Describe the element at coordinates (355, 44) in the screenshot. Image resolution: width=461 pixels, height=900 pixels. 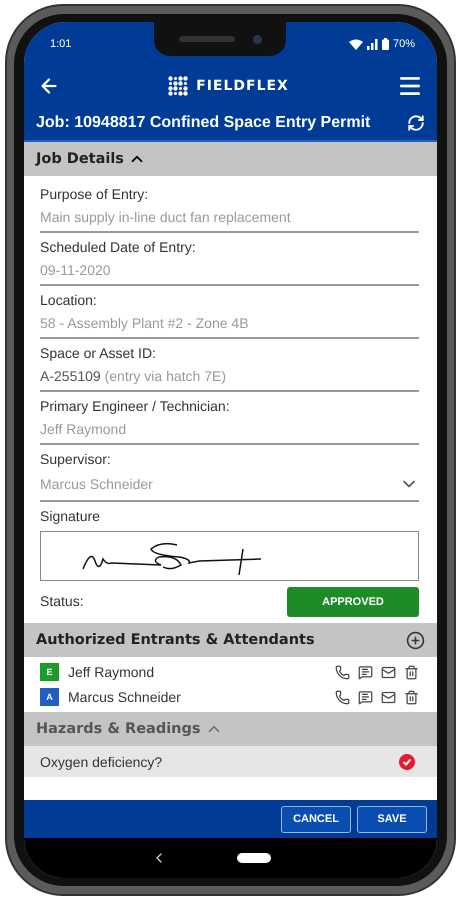
I see `wifi-icon` at that location.